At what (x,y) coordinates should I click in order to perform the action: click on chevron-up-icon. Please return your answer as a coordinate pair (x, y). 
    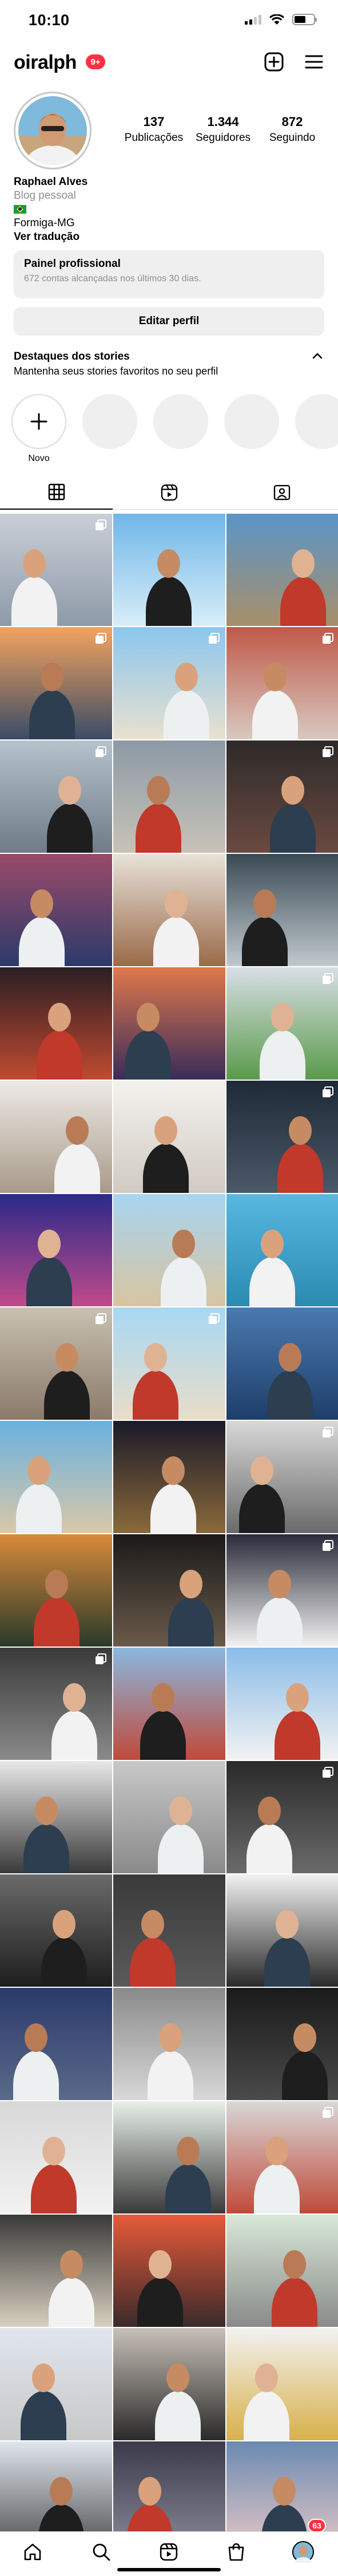
    Looking at the image, I should click on (317, 357).